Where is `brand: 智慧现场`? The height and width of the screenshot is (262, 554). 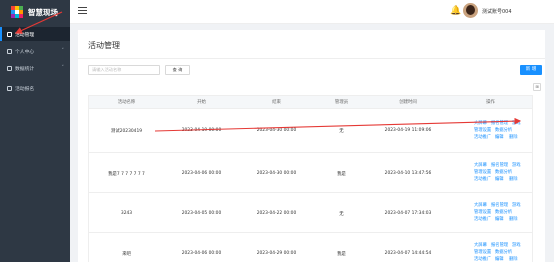
brand: 智慧现场 is located at coordinates (35, 12).